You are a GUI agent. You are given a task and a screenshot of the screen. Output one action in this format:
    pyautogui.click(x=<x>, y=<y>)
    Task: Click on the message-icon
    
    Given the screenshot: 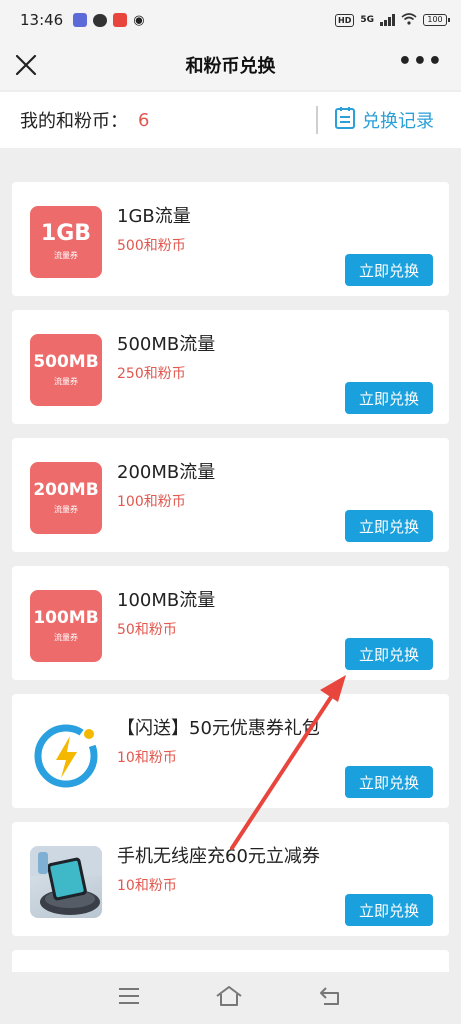 What is the action you would take?
    pyautogui.click(x=100, y=20)
    